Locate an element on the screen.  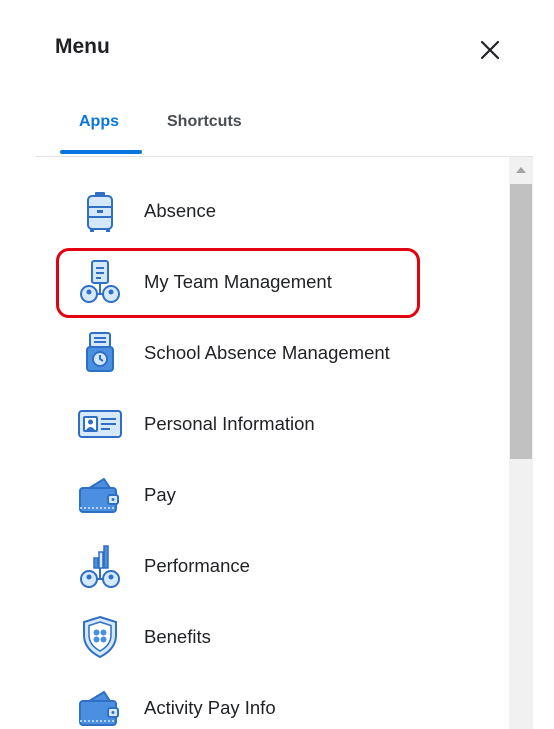
scrollbar is located at coordinates (521, 443).